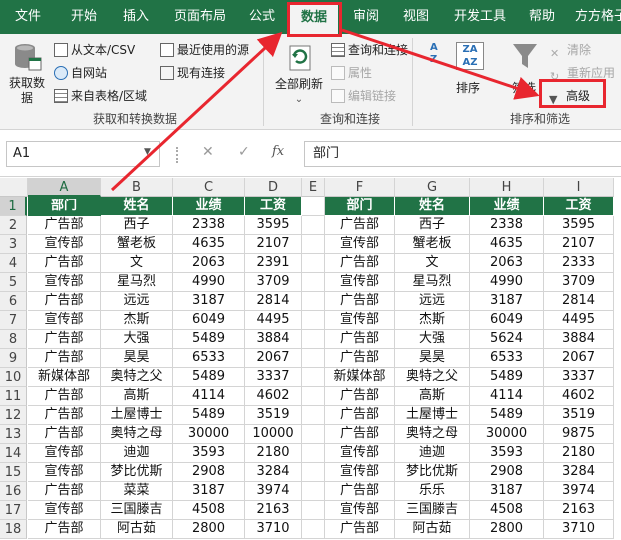  Describe the element at coordinates (432, 225) in the screenshot. I see `right_table-cell: 西子` at that location.